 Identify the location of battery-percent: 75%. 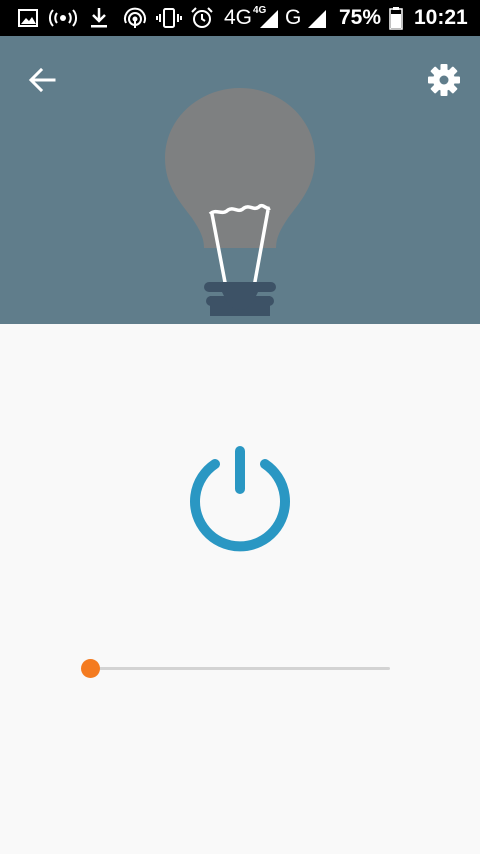
(360, 17).